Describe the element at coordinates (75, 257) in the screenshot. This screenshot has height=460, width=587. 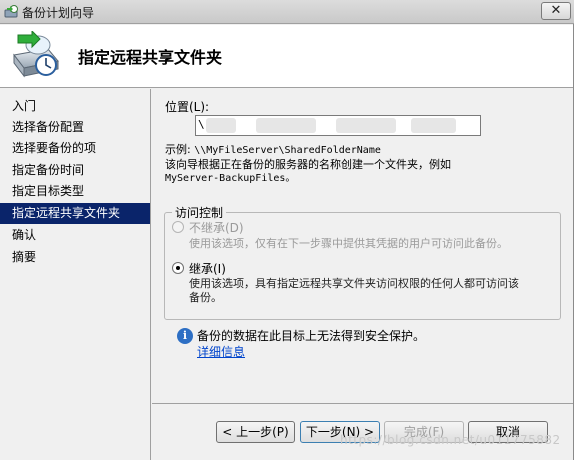
I see `nav-item-summary: 摘要` at that location.